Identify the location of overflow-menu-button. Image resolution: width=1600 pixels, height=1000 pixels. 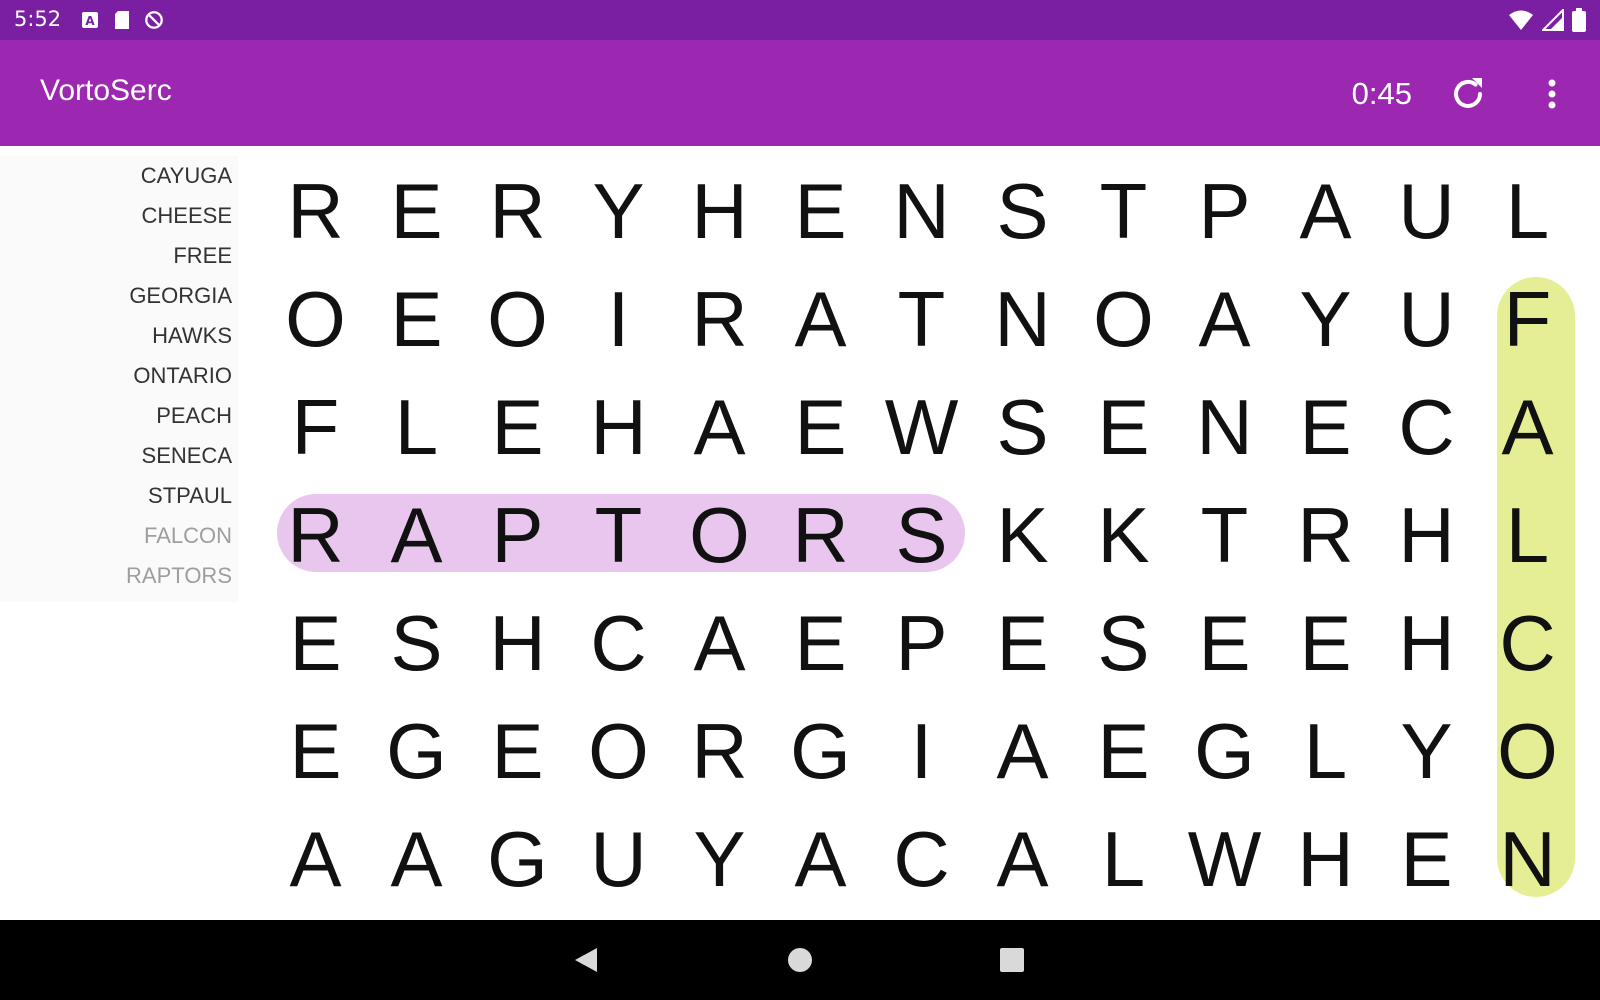
(1552, 94).